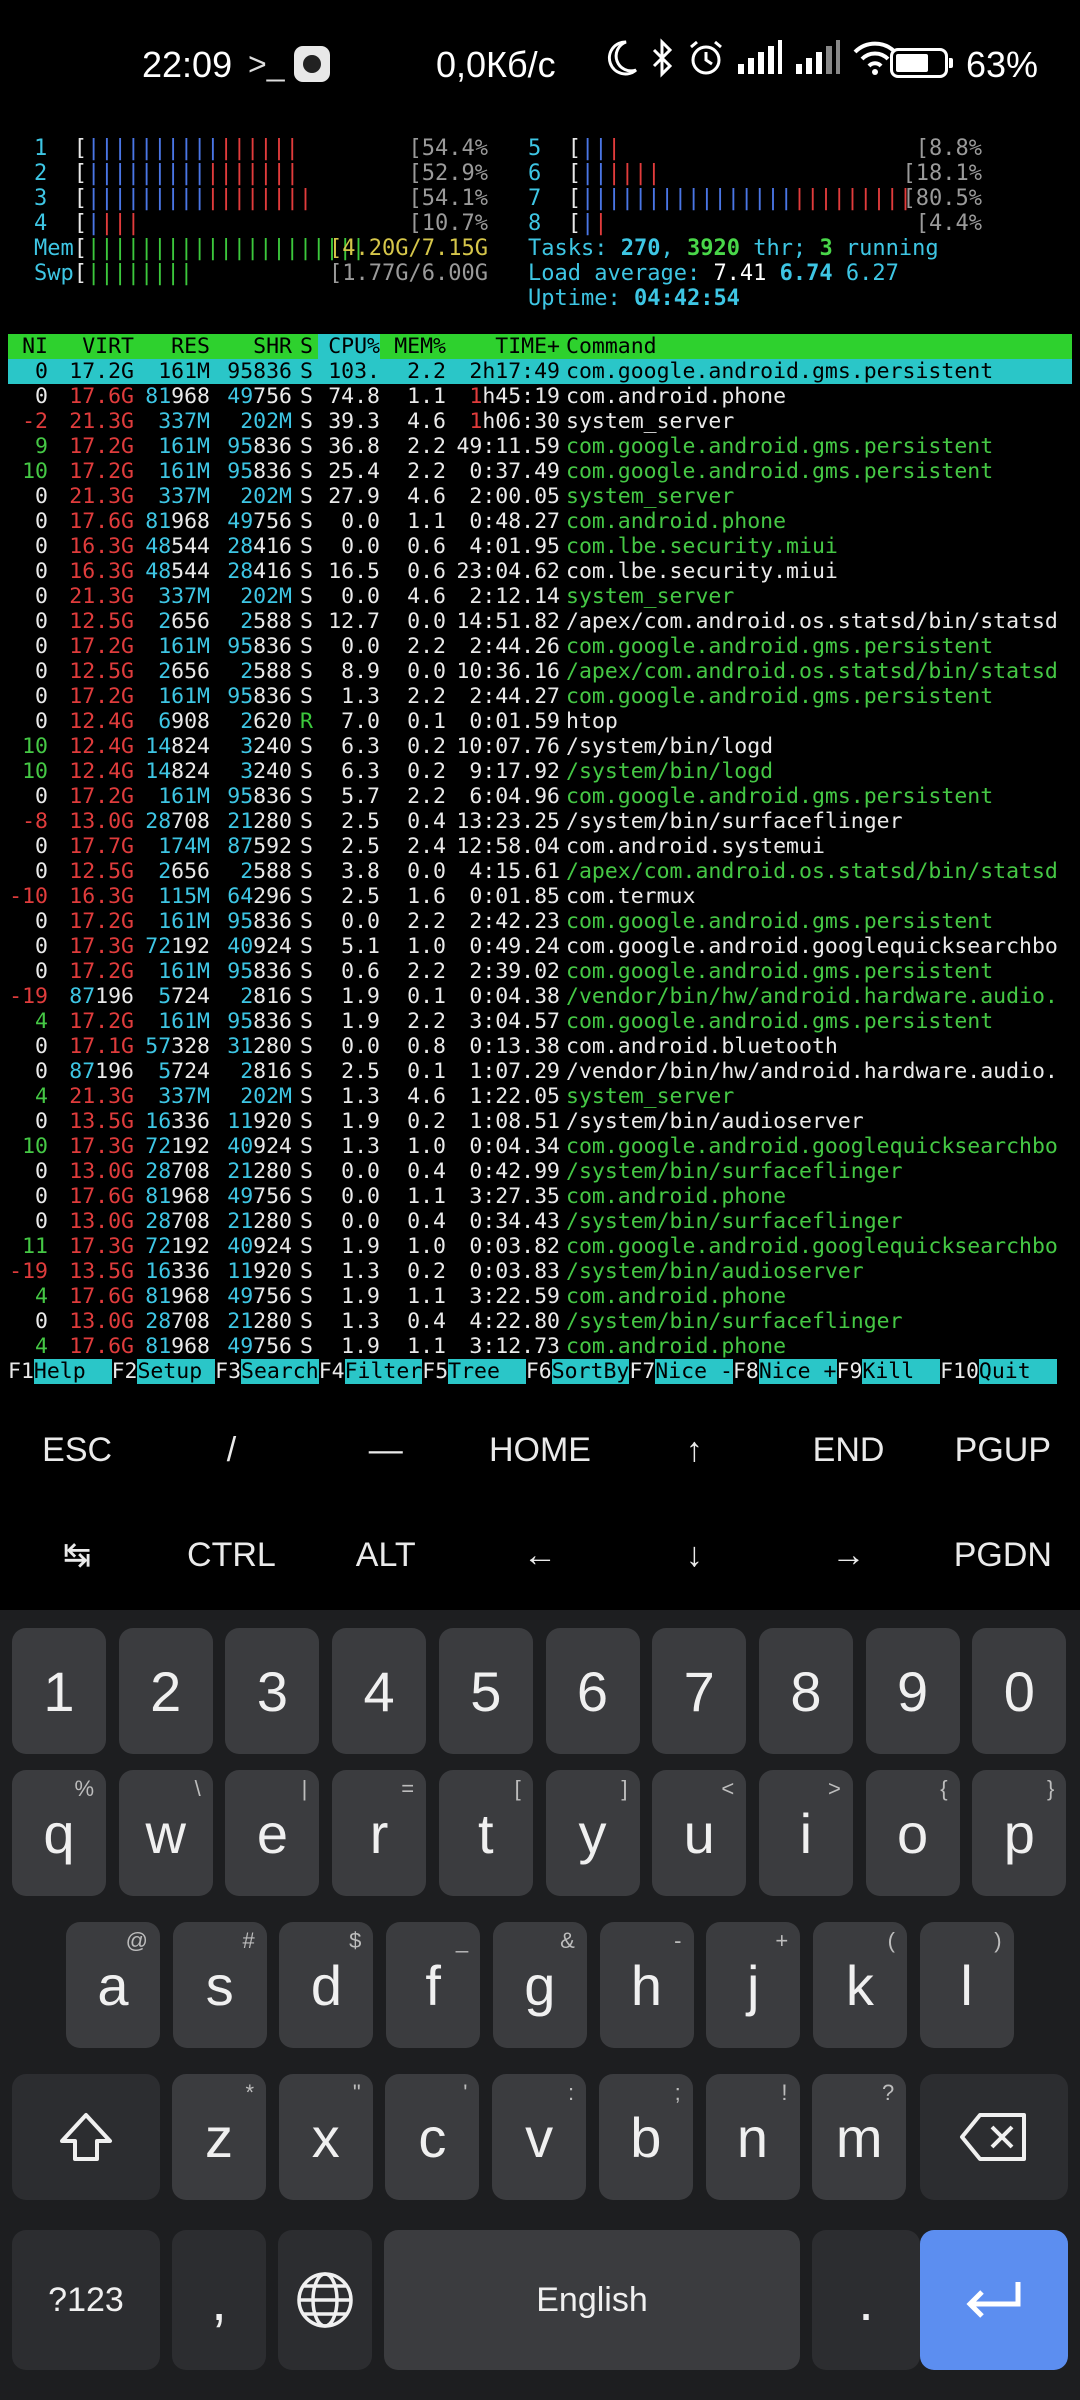 This screenshot has width=1080, height=2400. I want to click on key-h: h-, so click(646, 1985).